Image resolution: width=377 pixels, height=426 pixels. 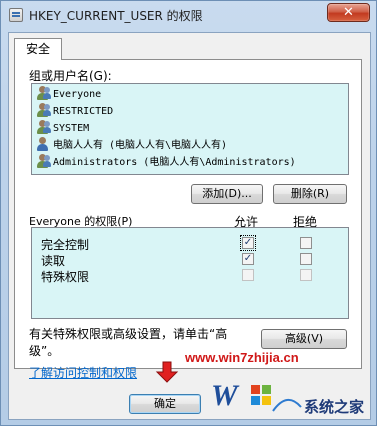 I want to click on users-list-label: 组或用户名(G):, so click(x=70, y=76).